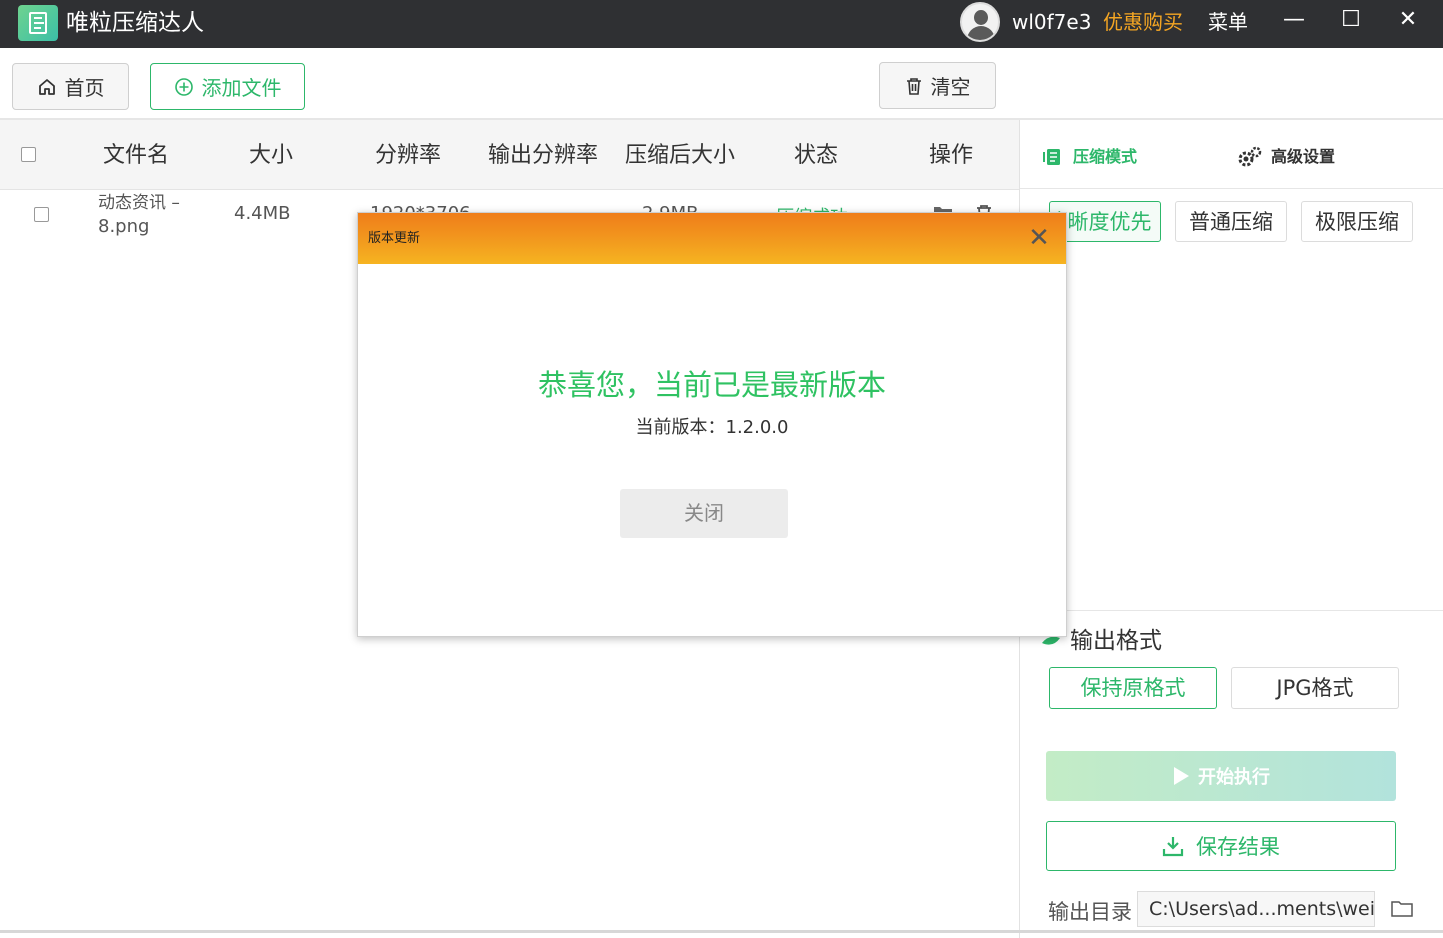  I want to click on dialog-message: 恭喜您，当前已是最新版本, so click(711, 385).